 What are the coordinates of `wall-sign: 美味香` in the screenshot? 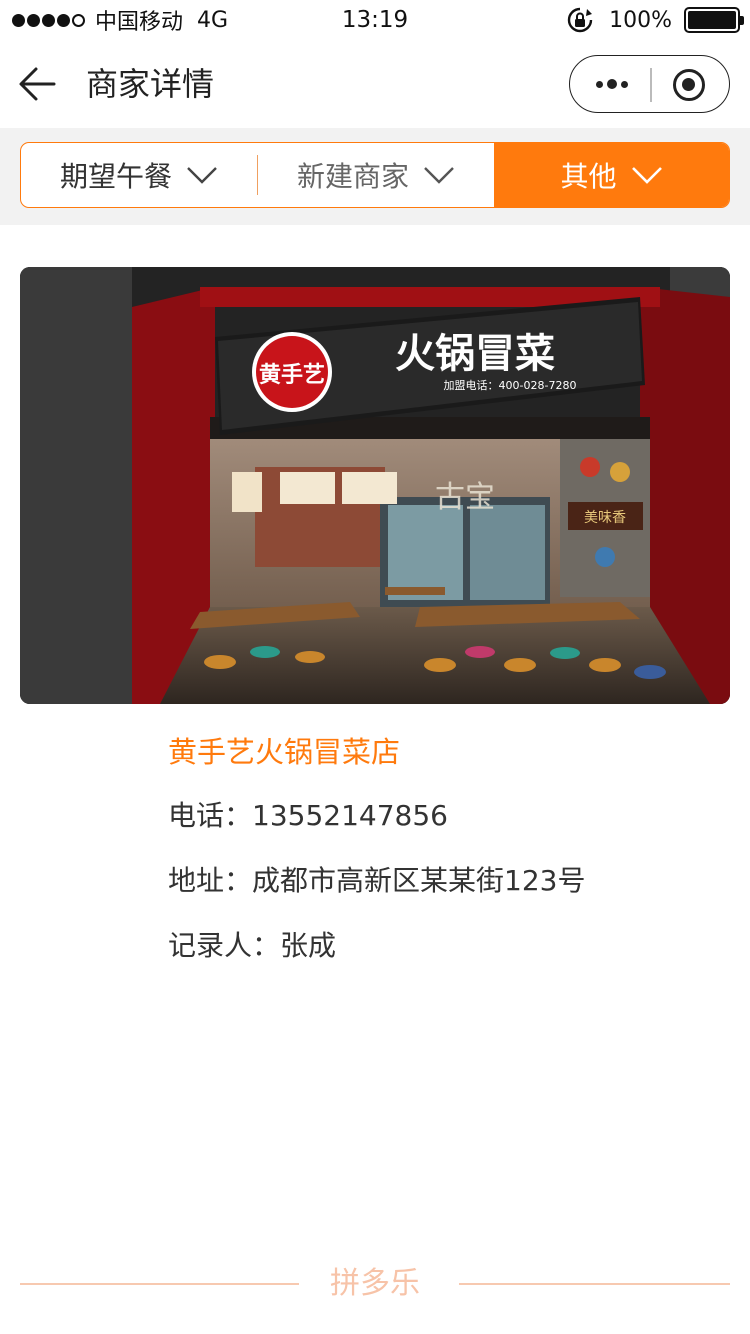 It's located at (605, 518).